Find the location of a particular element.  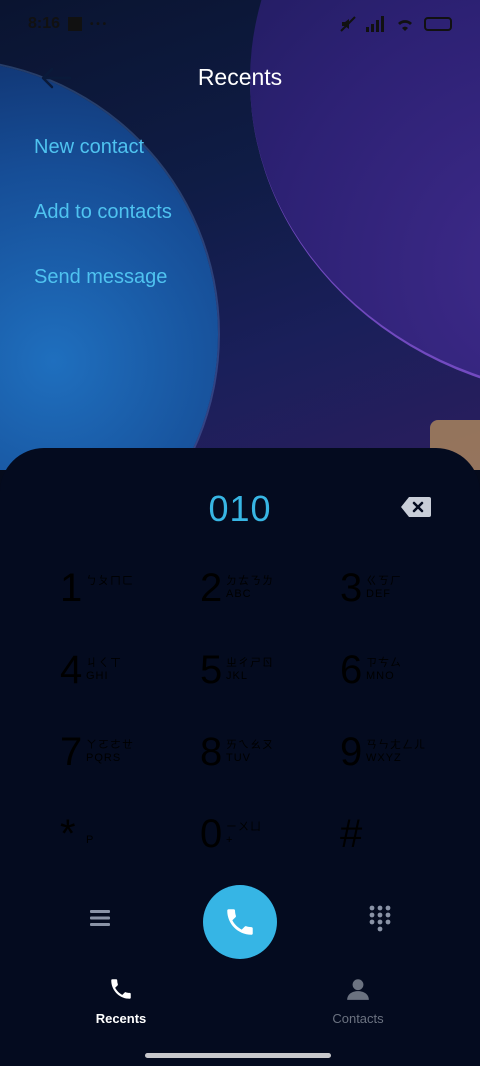

dialpad-icon is located at coordinates (380, 918).